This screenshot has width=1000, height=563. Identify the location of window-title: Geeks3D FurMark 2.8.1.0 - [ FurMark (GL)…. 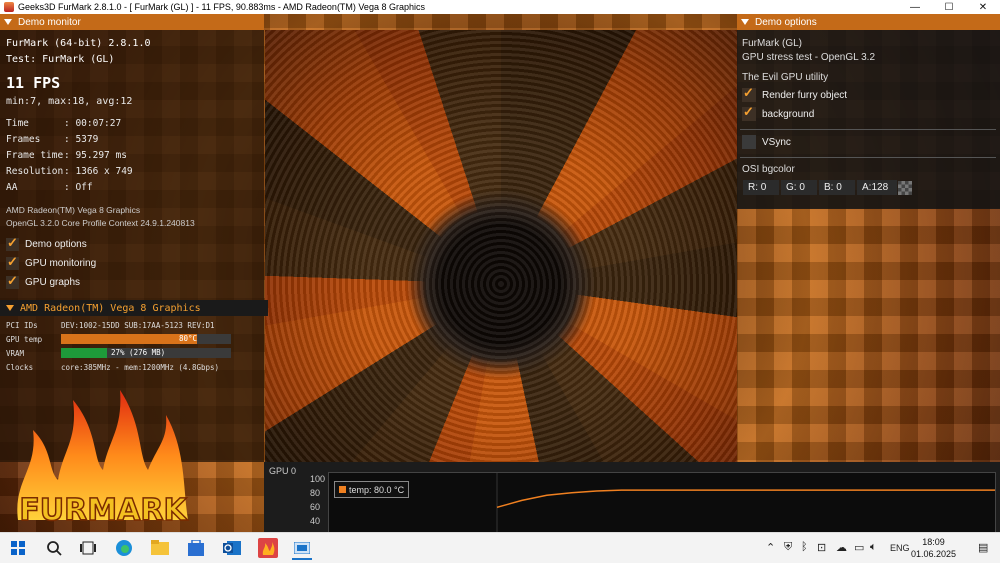
(221, 7).